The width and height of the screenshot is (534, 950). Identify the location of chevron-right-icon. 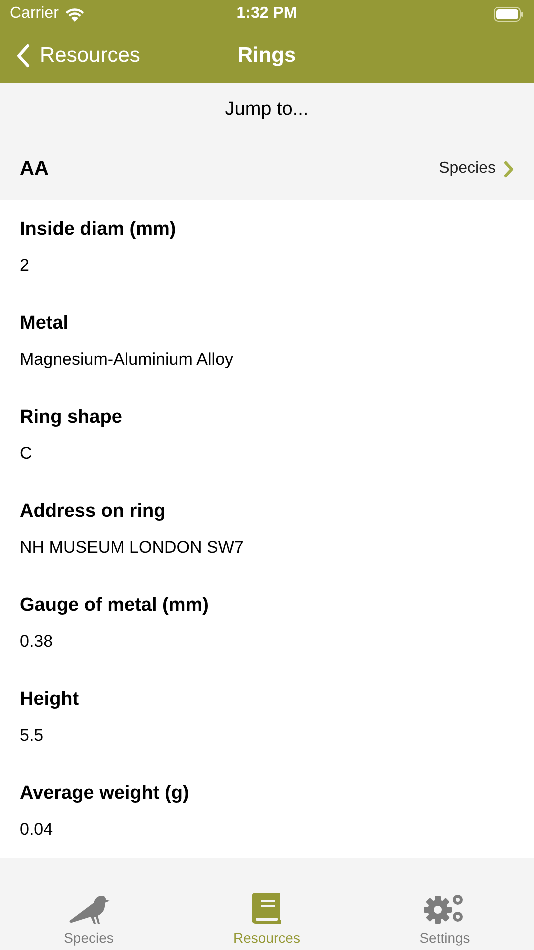
(509, 169).